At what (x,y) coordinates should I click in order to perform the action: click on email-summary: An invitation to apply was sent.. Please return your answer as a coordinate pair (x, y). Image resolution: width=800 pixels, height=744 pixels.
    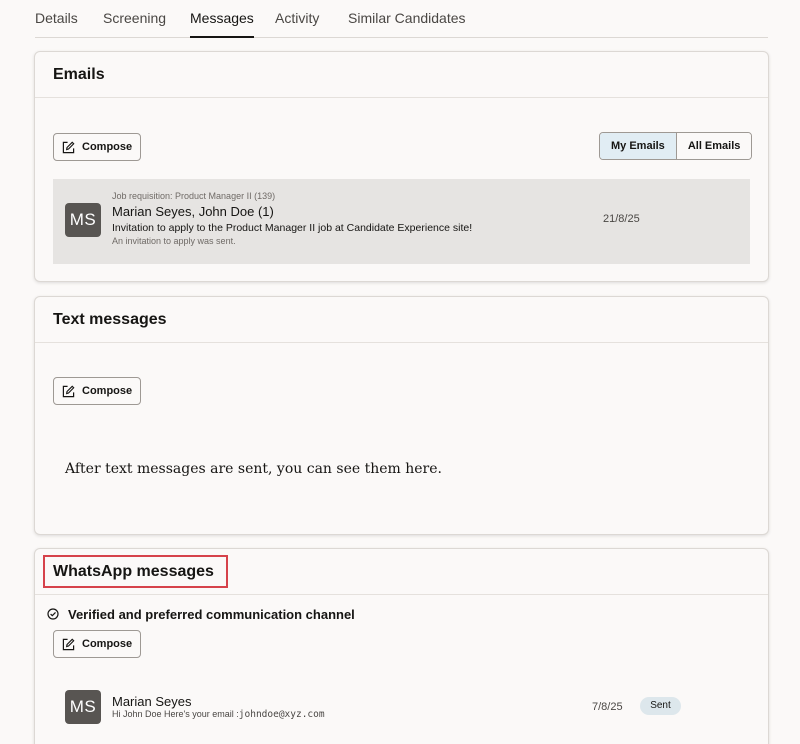
    Looking at the image, I should click on (174, 241).